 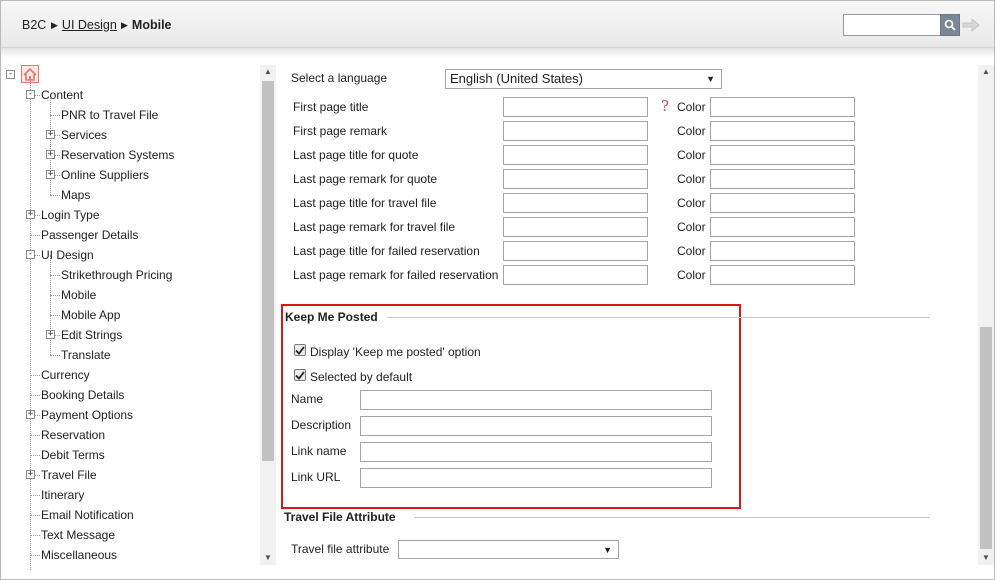 I want to click on tree-item: Strikethrough Pricing, so click(x=129, y=275).